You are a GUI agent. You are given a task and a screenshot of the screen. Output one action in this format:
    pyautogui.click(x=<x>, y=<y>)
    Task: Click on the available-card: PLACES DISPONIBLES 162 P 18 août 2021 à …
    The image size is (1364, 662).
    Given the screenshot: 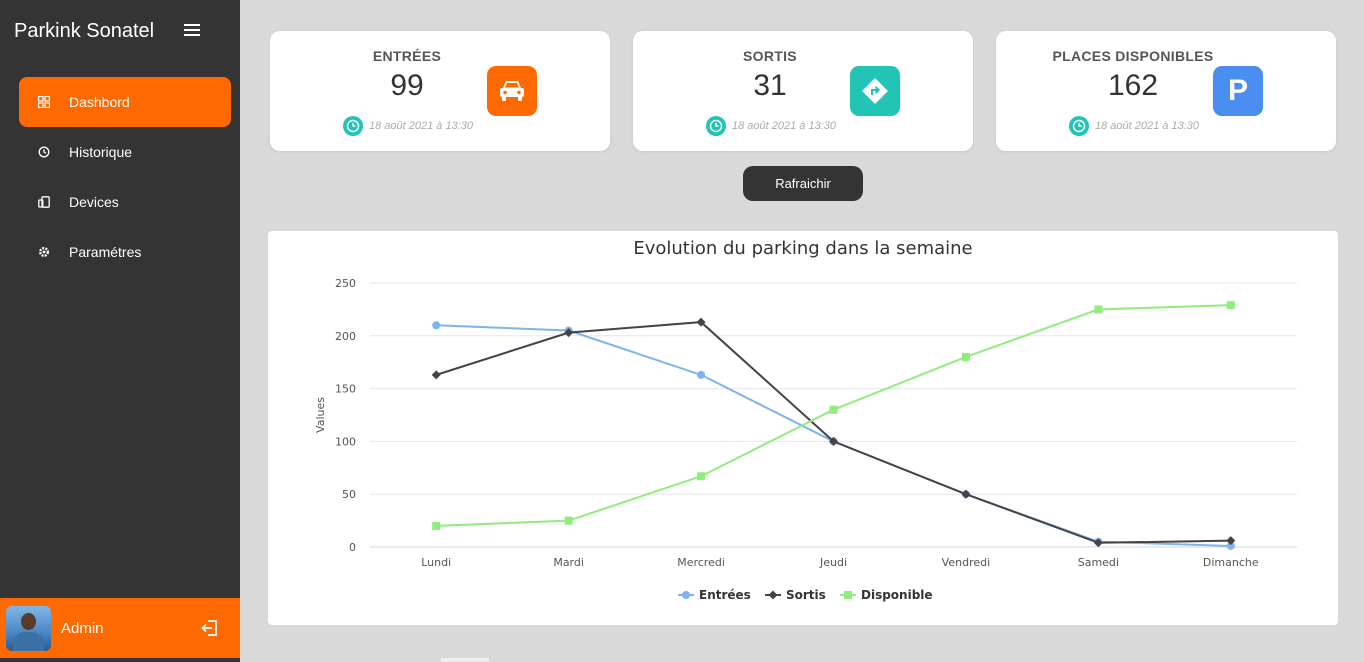 What is the action you would take?
    pyautogui.click(x=1166, y=91)
    